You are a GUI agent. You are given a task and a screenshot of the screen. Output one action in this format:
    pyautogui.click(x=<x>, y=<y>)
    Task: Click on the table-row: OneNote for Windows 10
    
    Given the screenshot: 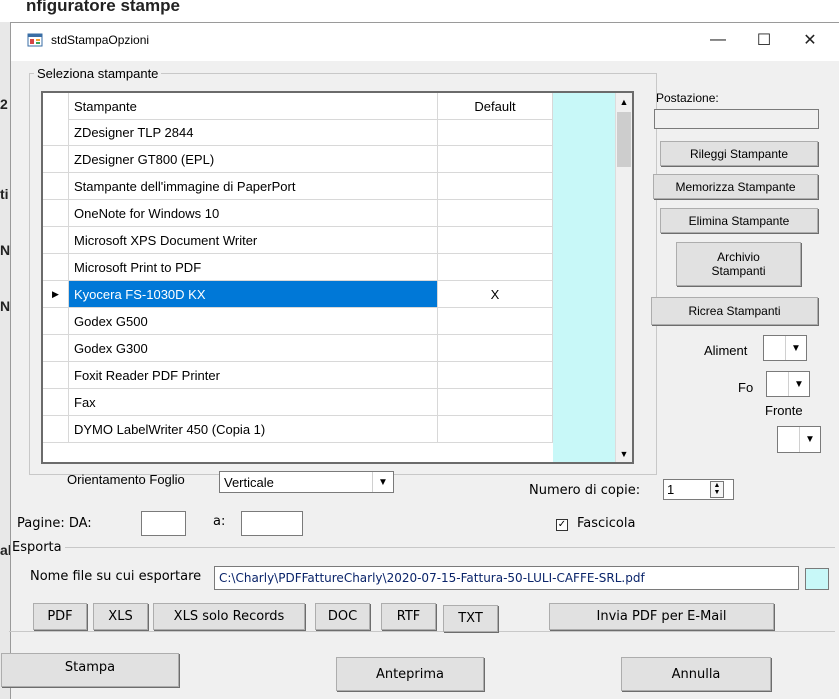 What is the action you would take?
    pyautogui.click(x=298, y=213)
    